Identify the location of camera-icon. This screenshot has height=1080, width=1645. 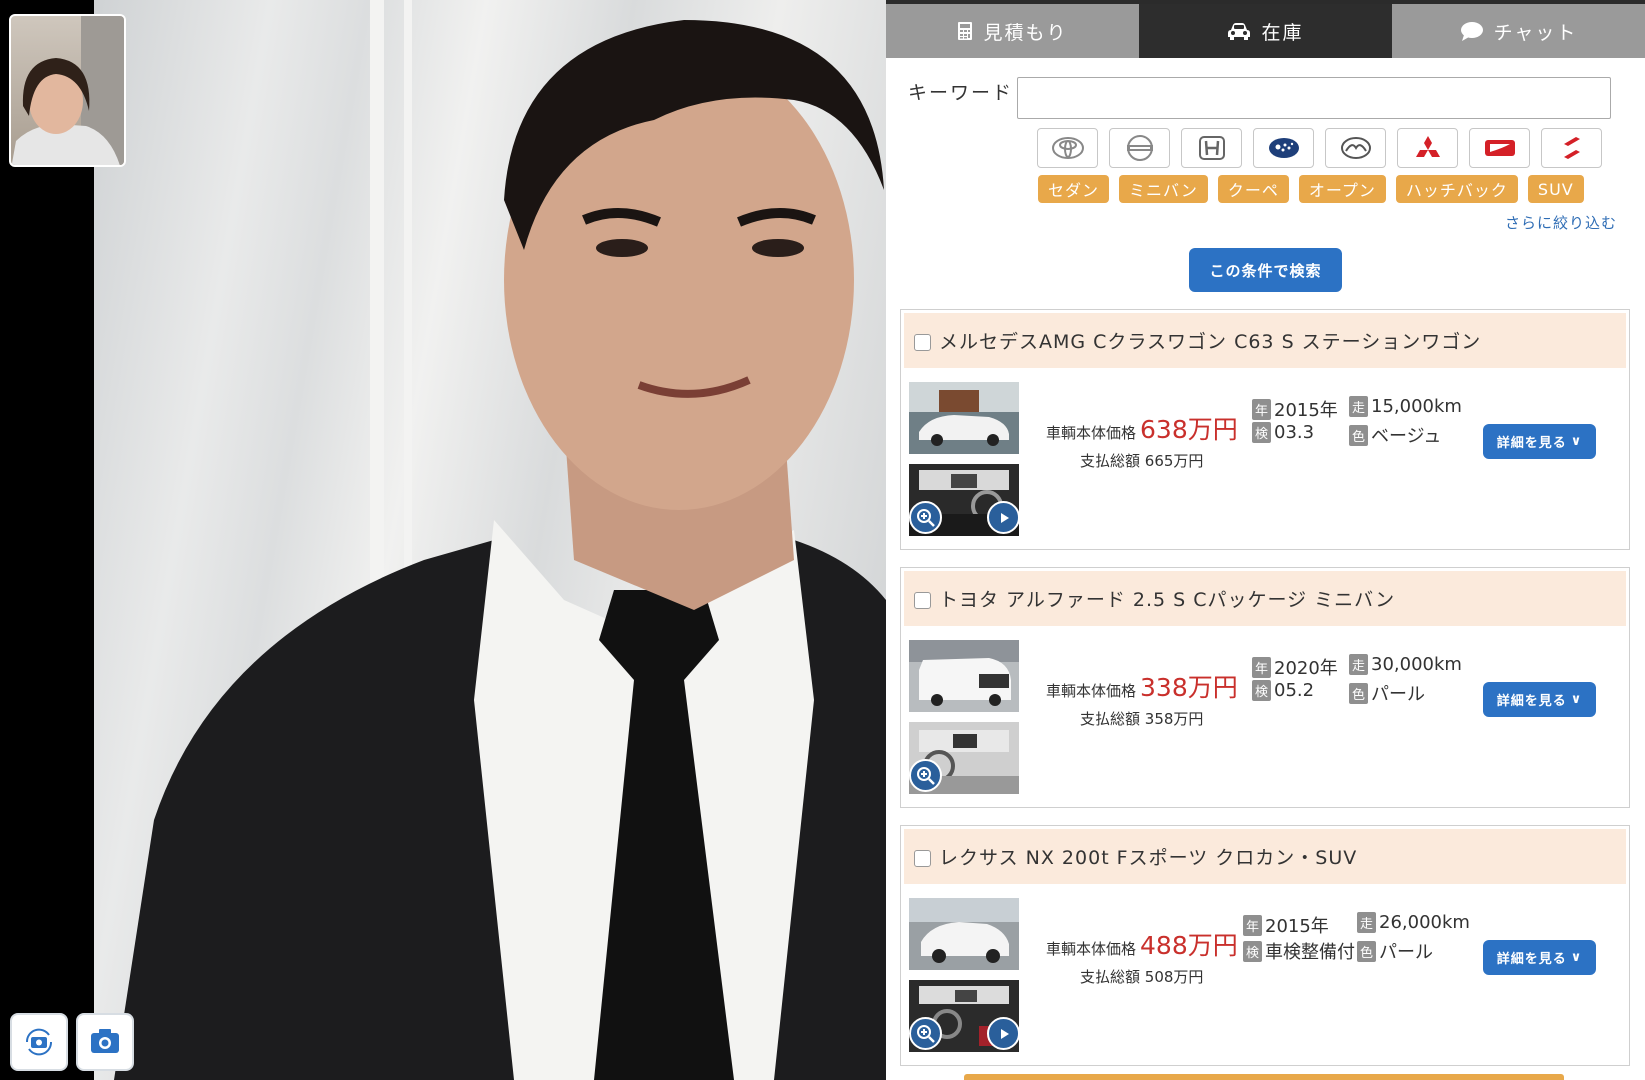
(105, 1041).